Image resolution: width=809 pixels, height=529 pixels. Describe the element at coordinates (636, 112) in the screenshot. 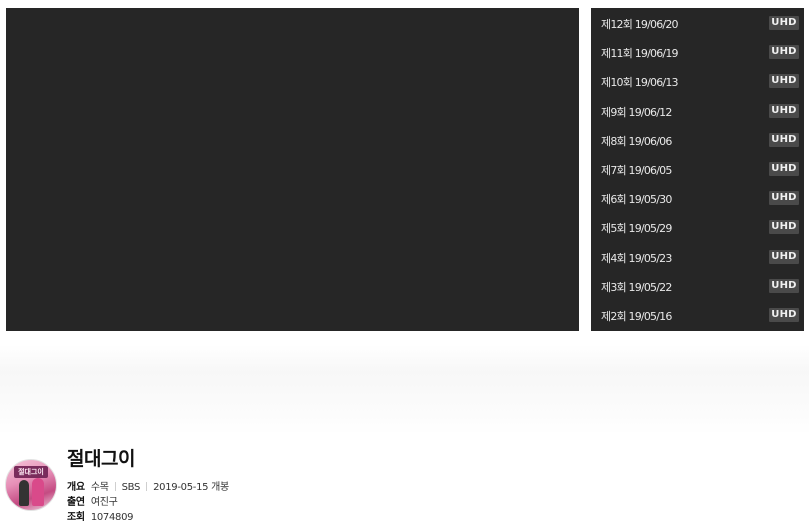

I see `episode-label: 제9회 19/06/12` at that location.